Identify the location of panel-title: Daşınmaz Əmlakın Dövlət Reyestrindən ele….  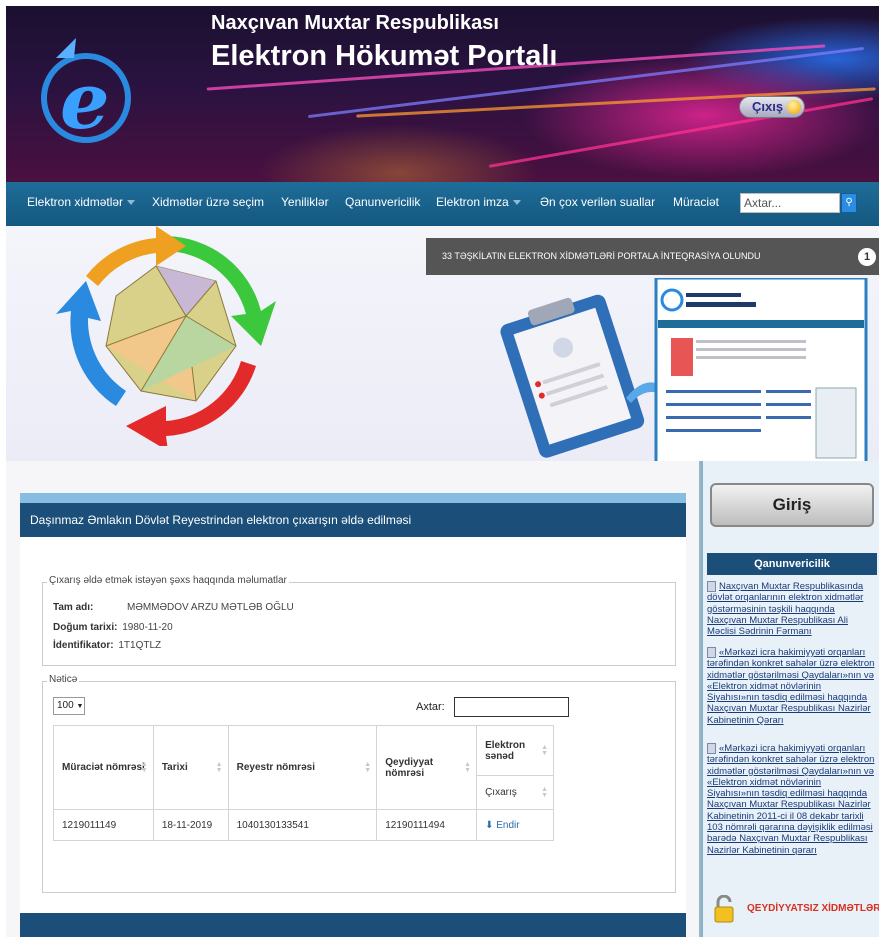
(353, 520).